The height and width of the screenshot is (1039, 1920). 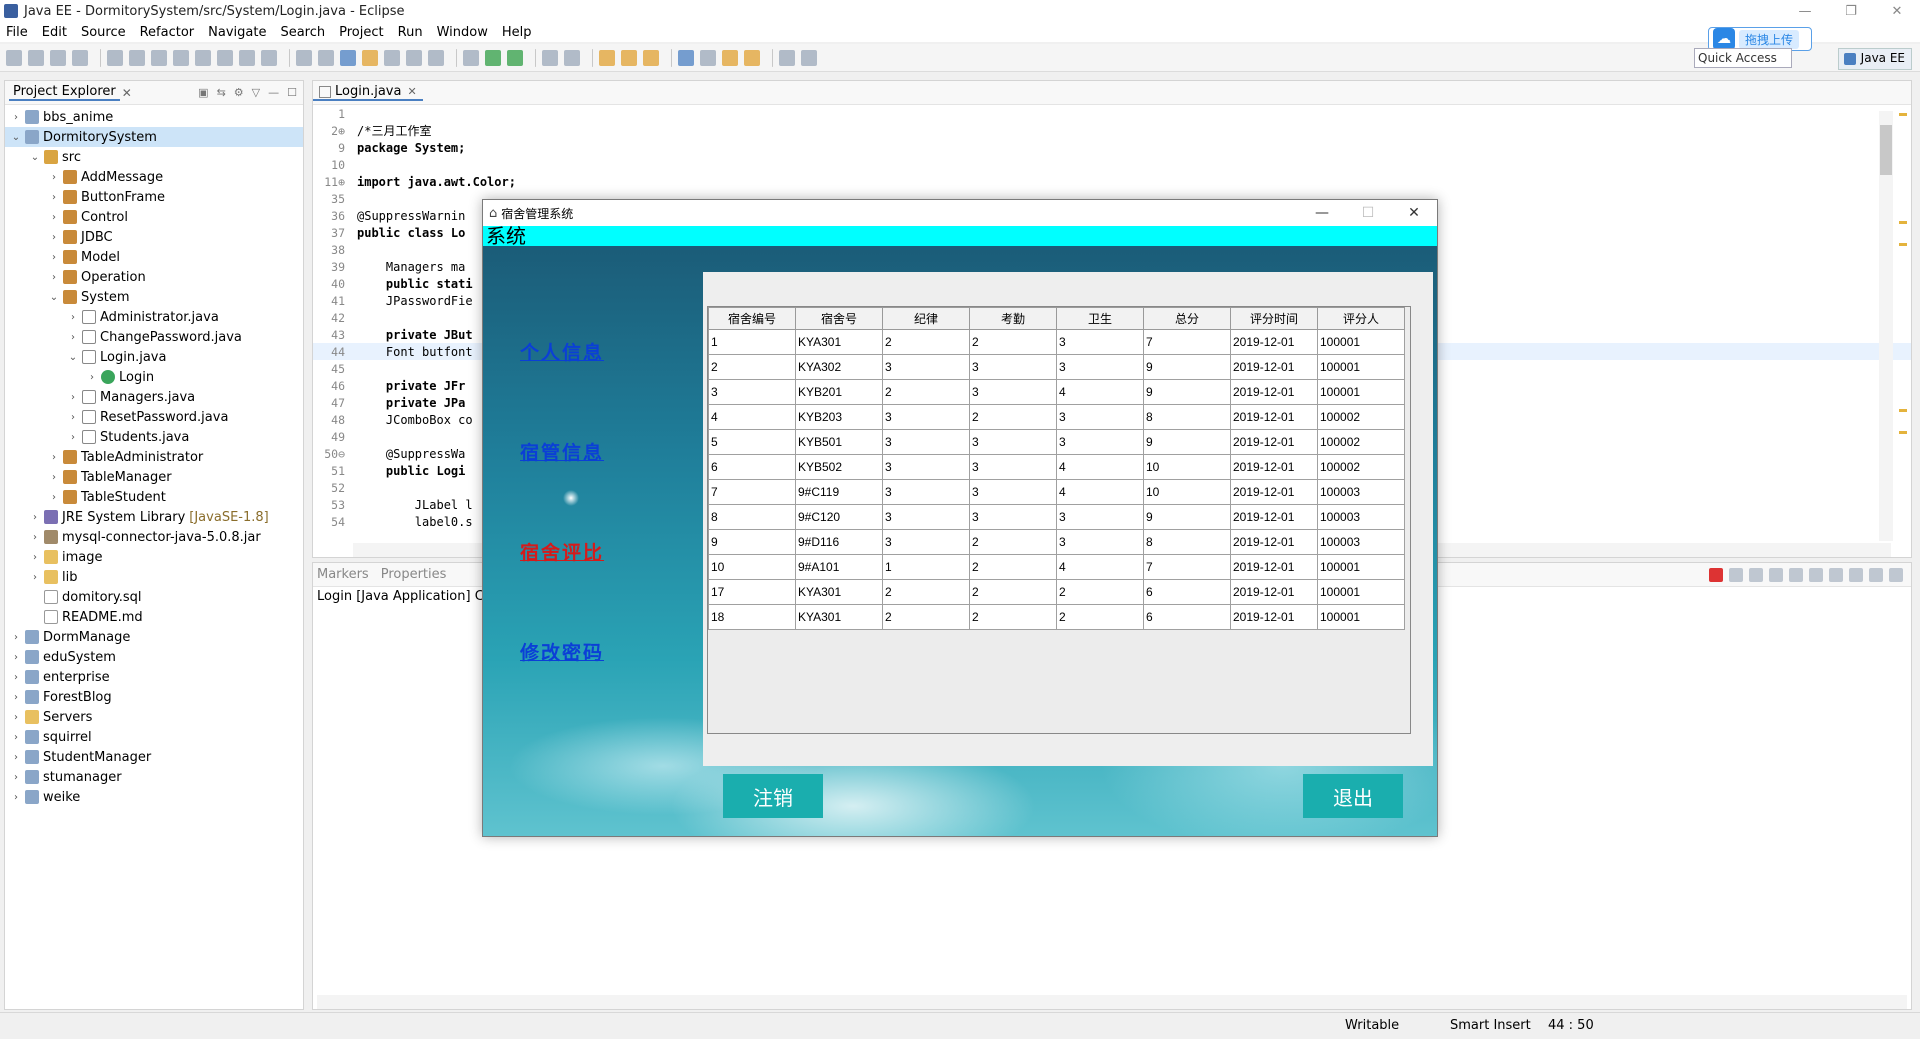 I want to click on suspend-icon, so click(x=159, y=57).